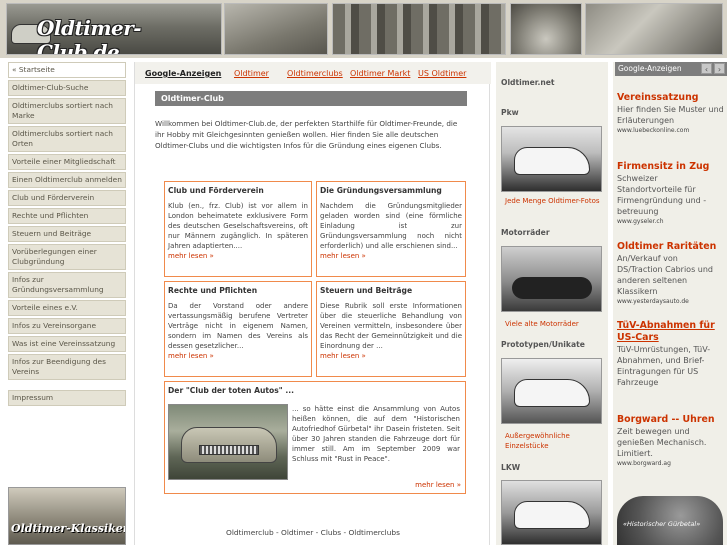 This screenshot has height=545, width=727. What do you see at coordinates (671, 247) in the screenshot?
I see `ad-title: Oldtimer Raritäten` at bounding box center [671, 247].